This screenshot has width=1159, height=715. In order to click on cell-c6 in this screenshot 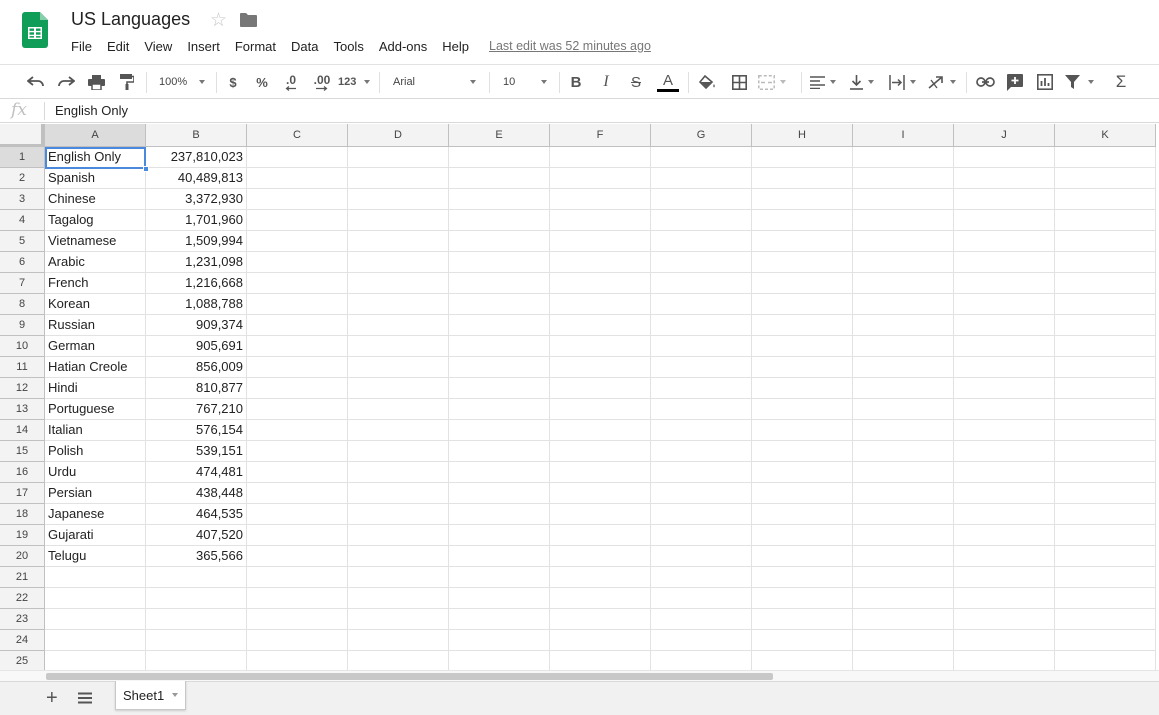, I will do `click(297, 262)`.